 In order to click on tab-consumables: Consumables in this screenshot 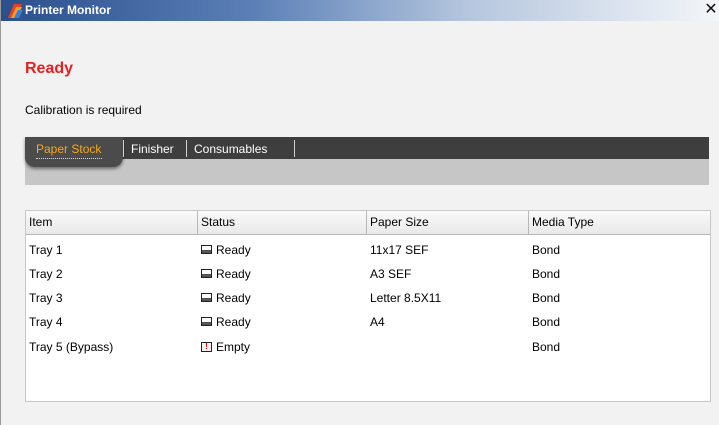, I will do `click(240, 148)`.